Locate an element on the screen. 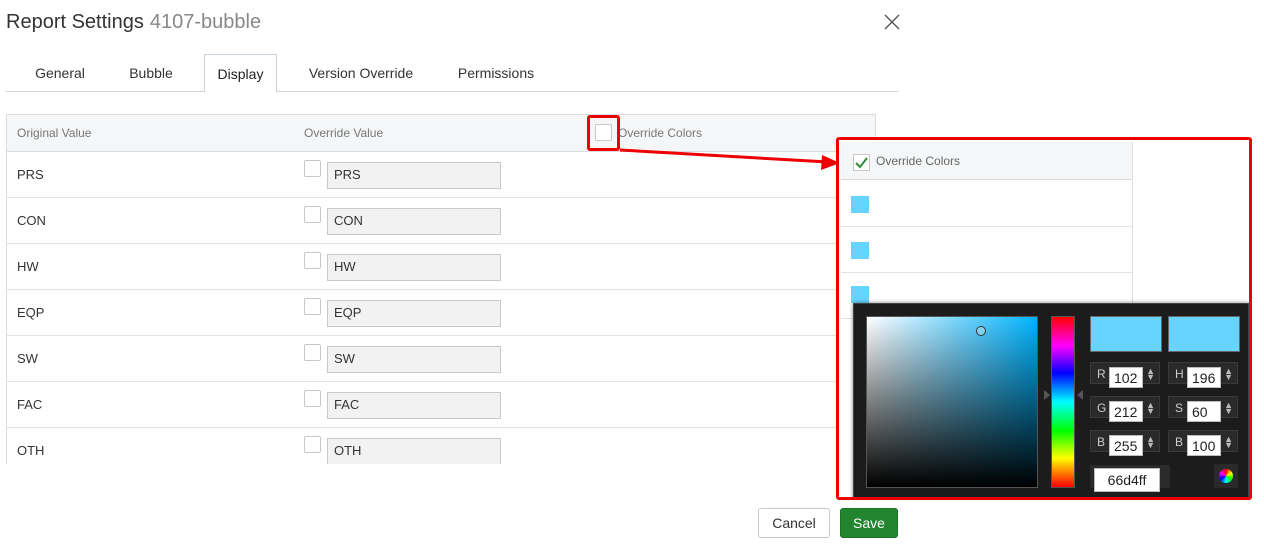 This screenshot has width=1264, height=544. hue-input: 196 is located at coordinates (1204, 377).